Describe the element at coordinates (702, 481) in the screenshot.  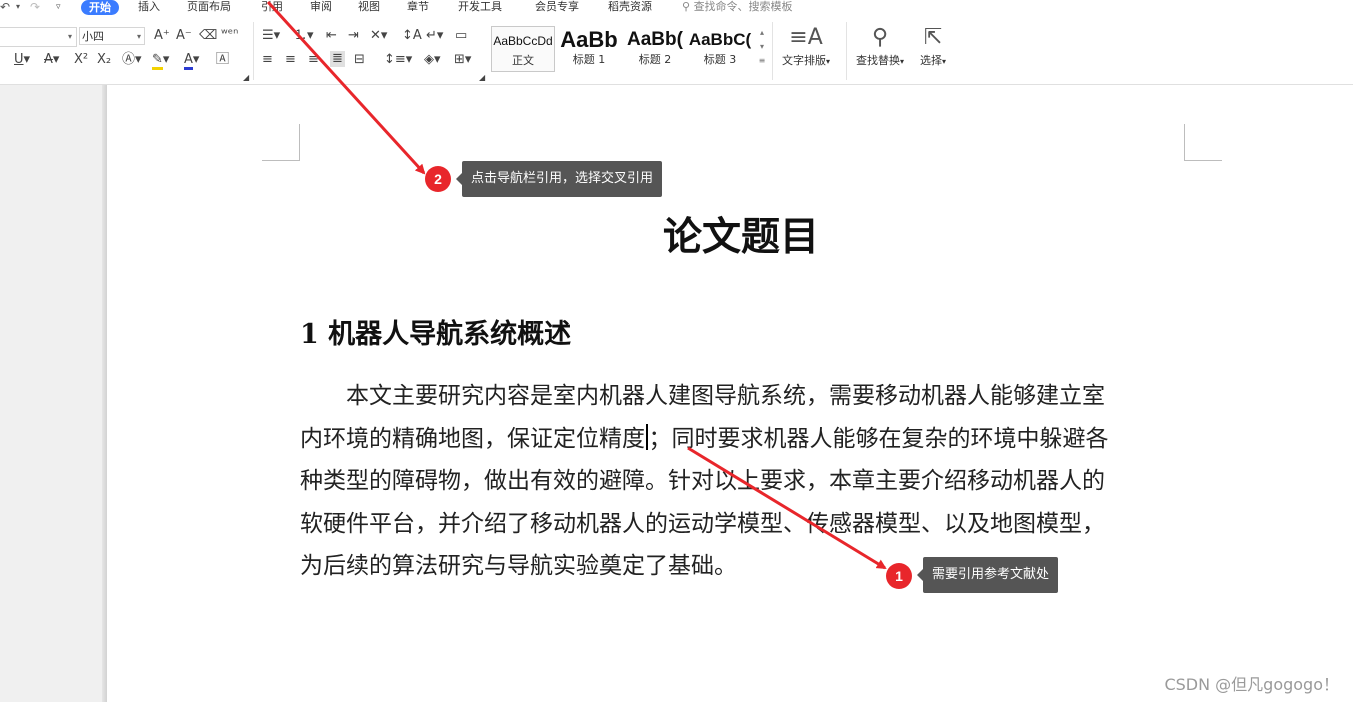
I see `paragraph-line: 种类型的障碍物，做出有效的避障。针对以上要求，本章主要介绍移动机器人的` at that location.